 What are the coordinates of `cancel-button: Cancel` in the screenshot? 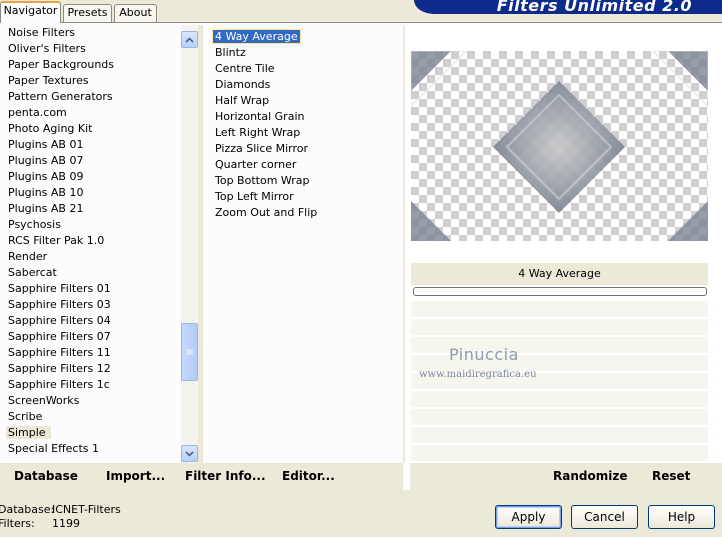 It's located at (604, 517).